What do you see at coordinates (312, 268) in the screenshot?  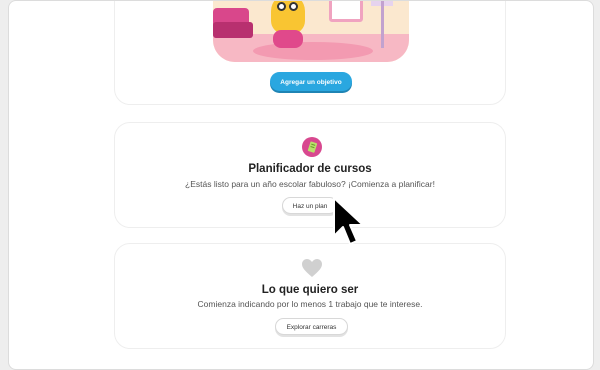 I see `heart-icon` at bounding box center [312, 268].